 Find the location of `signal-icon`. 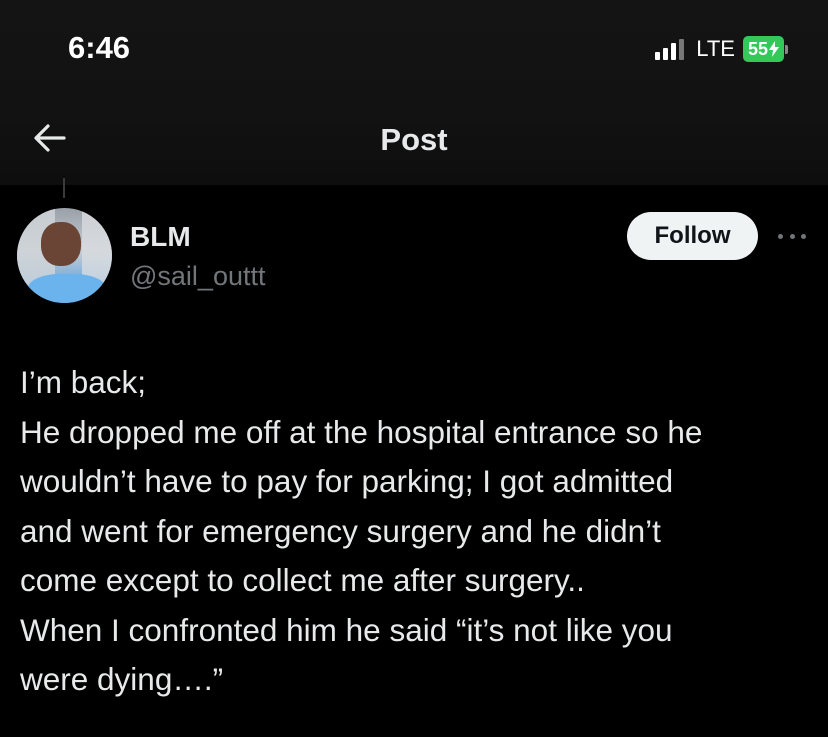

signal-icon is located at coordinates (670, 49).